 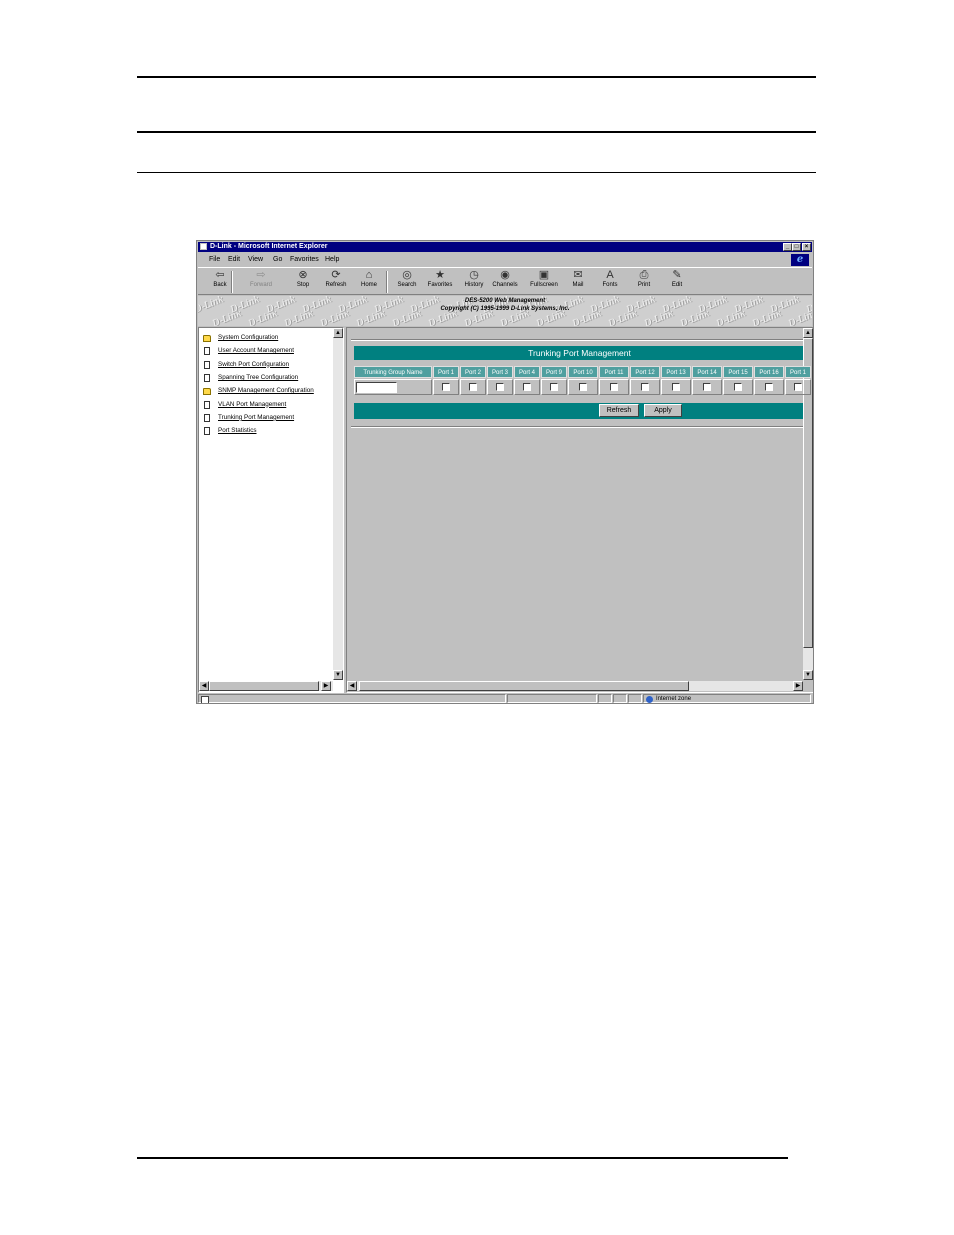 I want to click on channels-icon: ◉, so click(x=505, y=275).